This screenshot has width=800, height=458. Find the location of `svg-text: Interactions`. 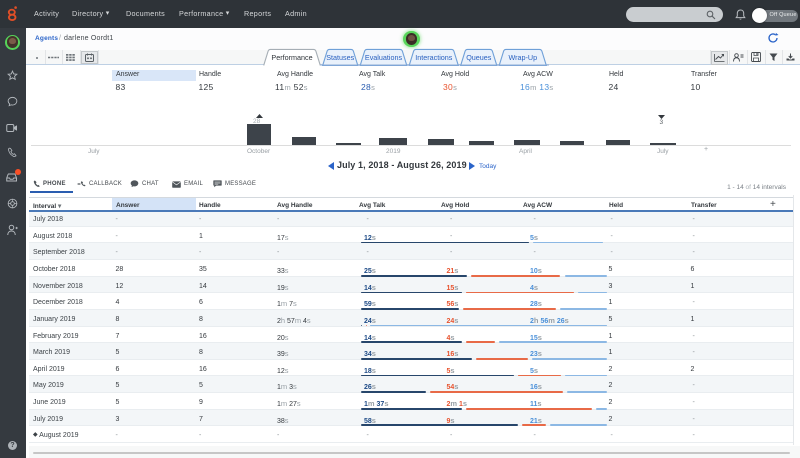

svg-text: Interactions is located at coordinates (434, 57).